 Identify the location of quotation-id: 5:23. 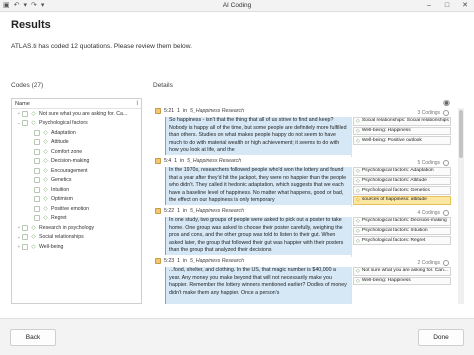
(169, 261).